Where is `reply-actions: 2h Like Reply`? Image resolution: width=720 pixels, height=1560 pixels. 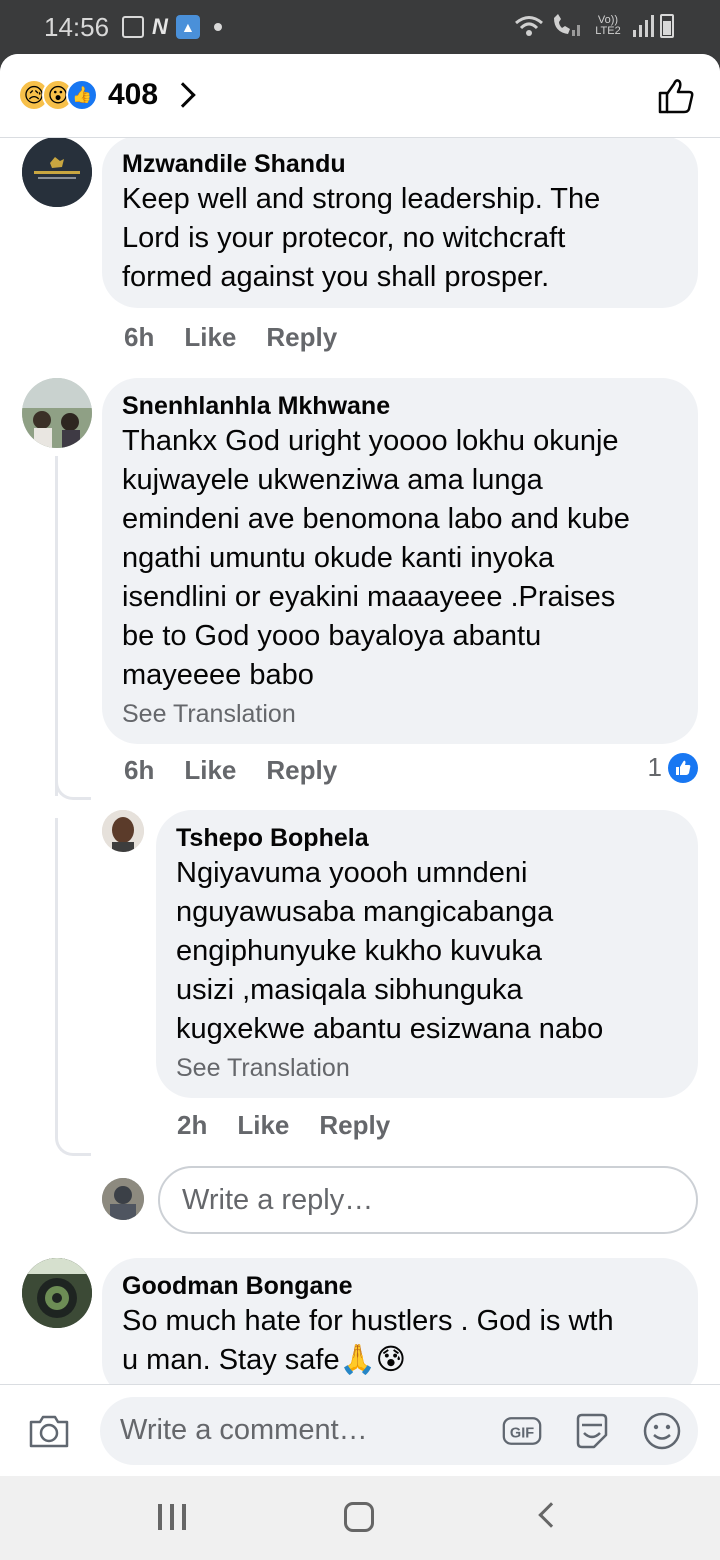 reply-actions: 2h Like Reply is located at coordinates (283, 1125).